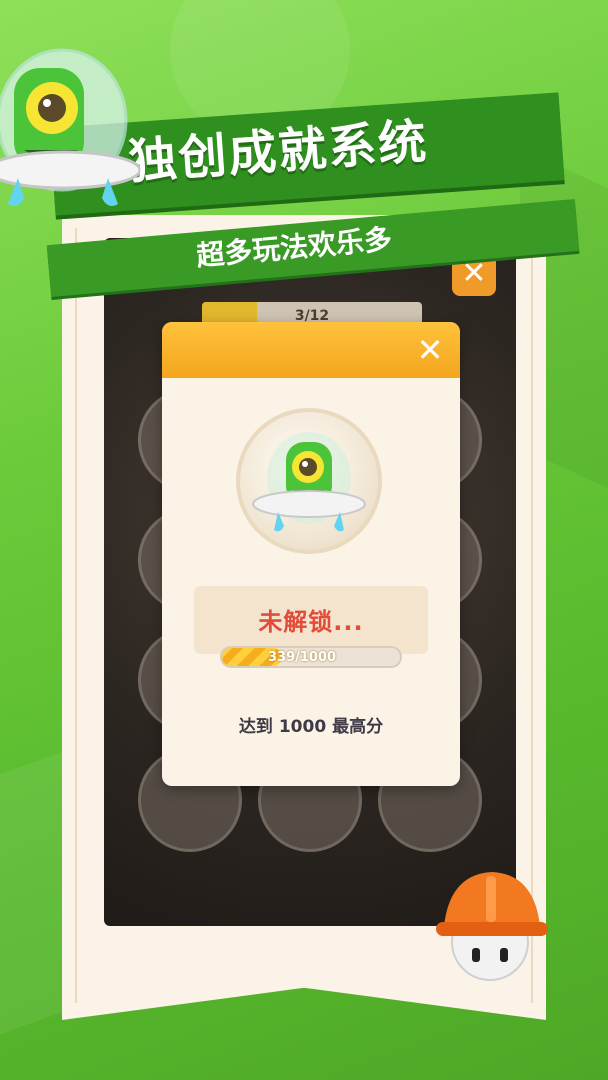 This screenshot has height=1080, width=608. Describe the element at coordinates (302, 657) in the screenshot. I see `score-progress-text: 339/1000` at that location.